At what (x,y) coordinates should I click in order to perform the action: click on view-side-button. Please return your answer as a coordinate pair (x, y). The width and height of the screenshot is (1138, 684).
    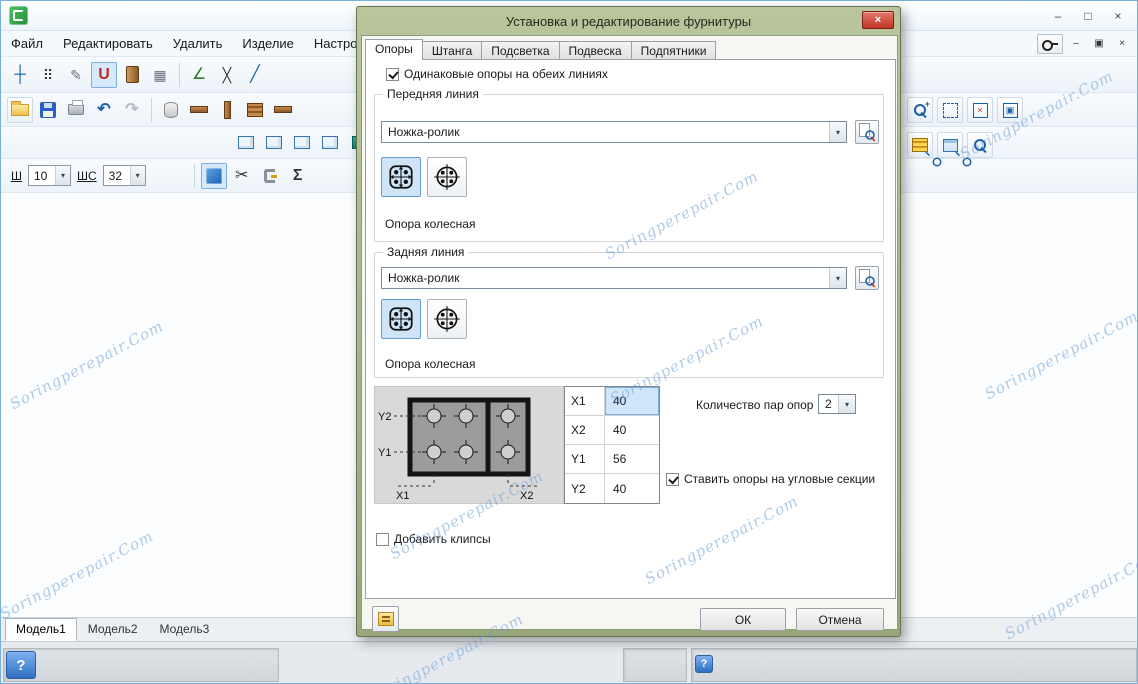
    Looking at the image, I should click on (274, 143).